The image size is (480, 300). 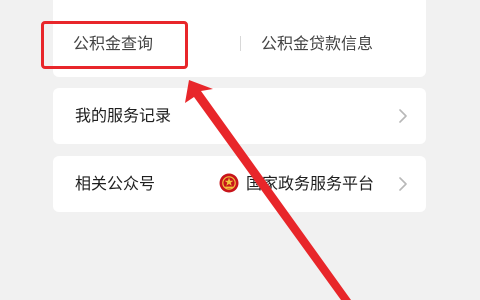 What do you see at coordinates (240, 43) in the screenshot?
I see `tab-divider` at bounding box center [240, 43].